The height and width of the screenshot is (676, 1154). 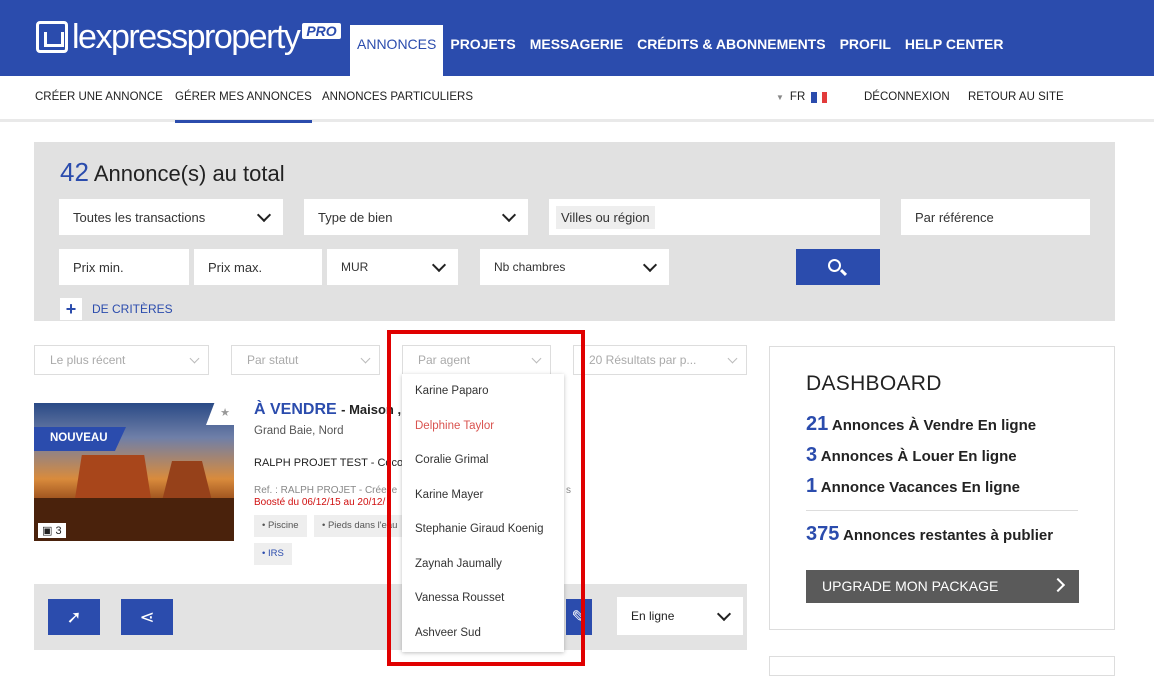 I want to click on listing-boost: Boosté du 06/12/15 au 20/12/, so click(x=320, y=502).